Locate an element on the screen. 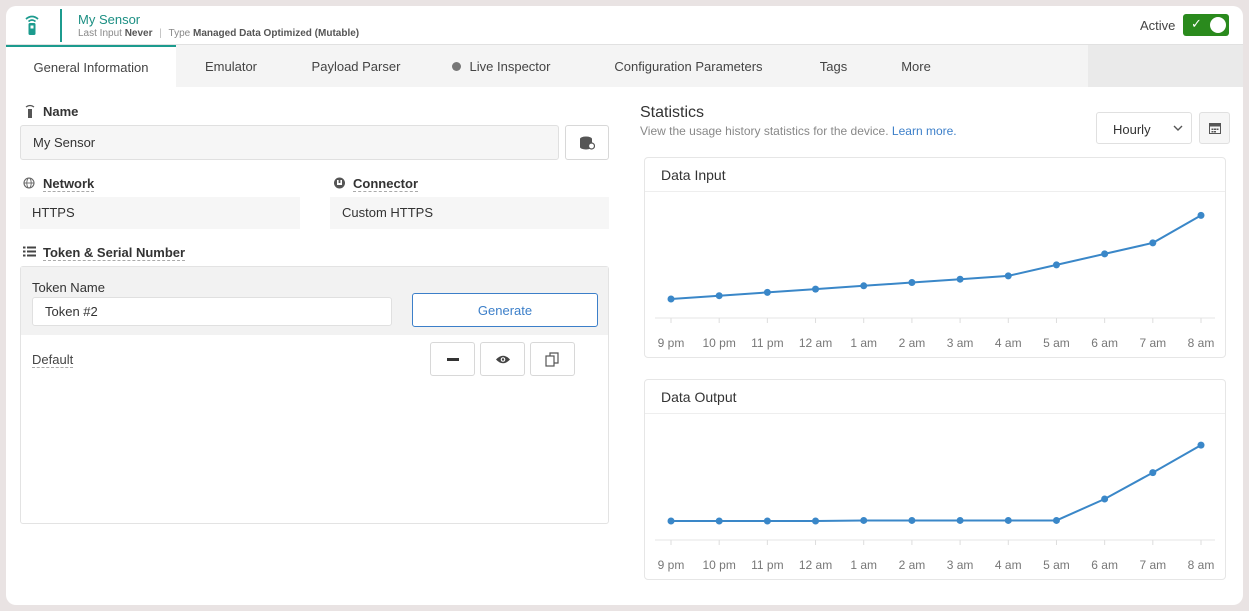 The image size is (1249, 611). tab-tags: Tags is located at coordinates (833, 66).